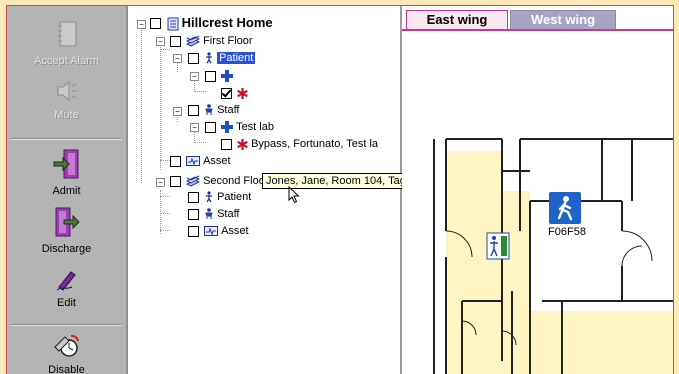  Describe the element at coordinates (567, 232) in the screenshot. I see `tag-id-label: F06F58` at that location.